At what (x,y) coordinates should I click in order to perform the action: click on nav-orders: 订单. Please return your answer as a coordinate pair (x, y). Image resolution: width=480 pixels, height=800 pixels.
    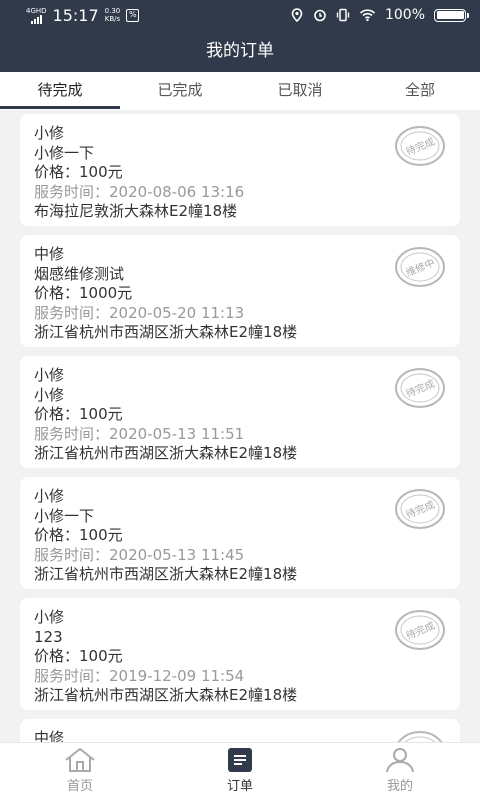
    Looking at the image, I should click on (240, 771).